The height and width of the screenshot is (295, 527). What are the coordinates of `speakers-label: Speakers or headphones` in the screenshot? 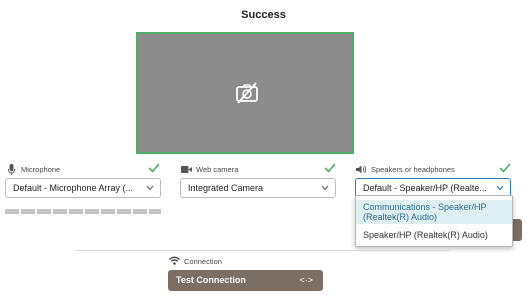 It's located at (413, 169).